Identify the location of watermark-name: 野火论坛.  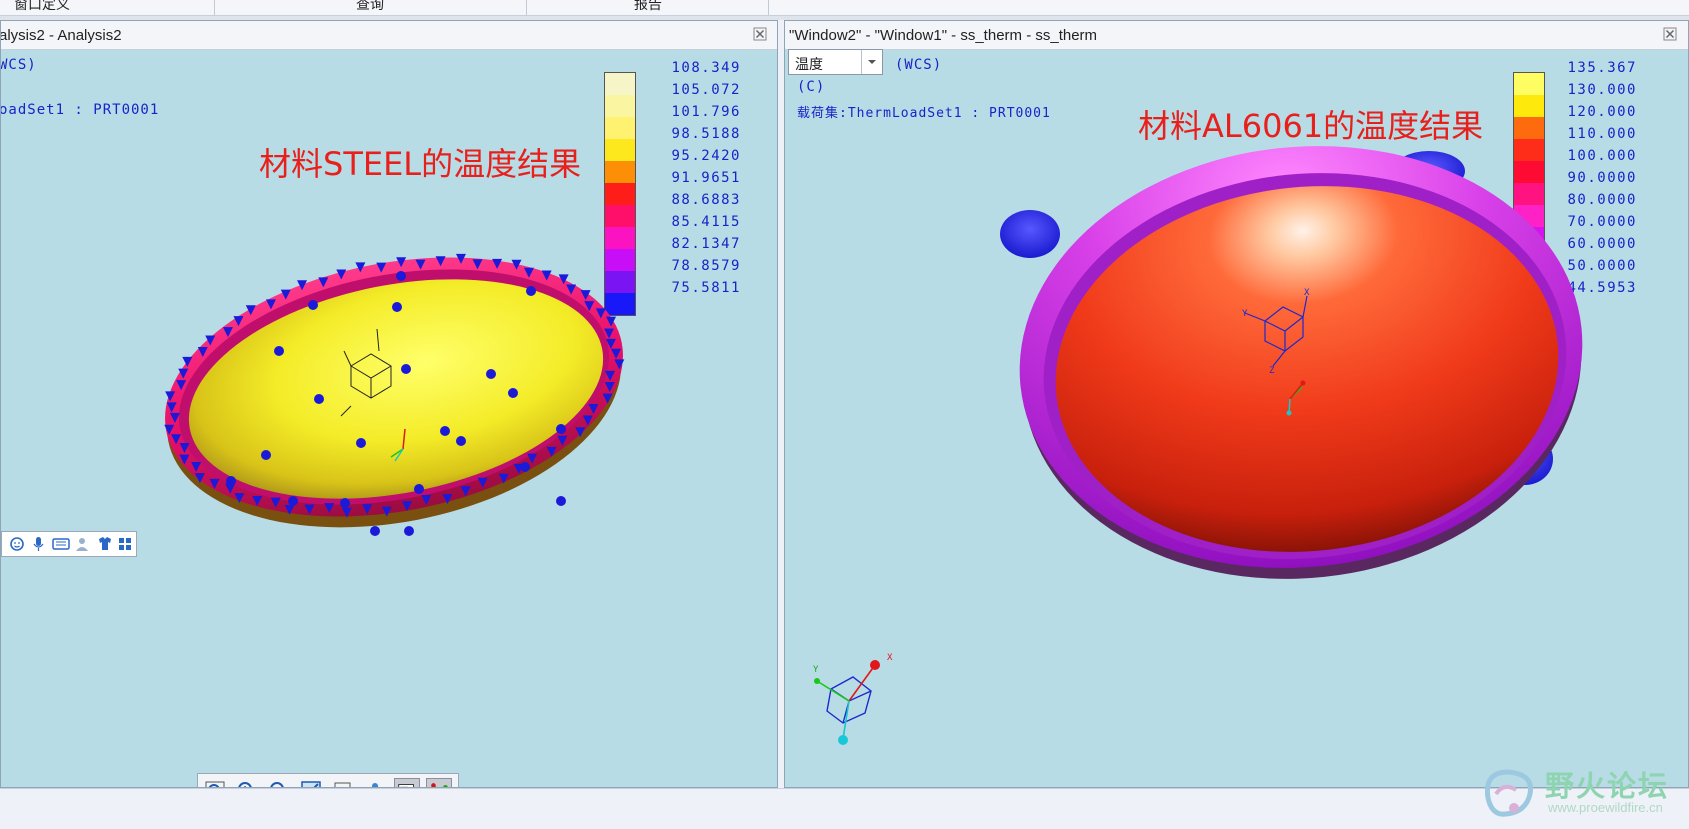
(1607, 786).